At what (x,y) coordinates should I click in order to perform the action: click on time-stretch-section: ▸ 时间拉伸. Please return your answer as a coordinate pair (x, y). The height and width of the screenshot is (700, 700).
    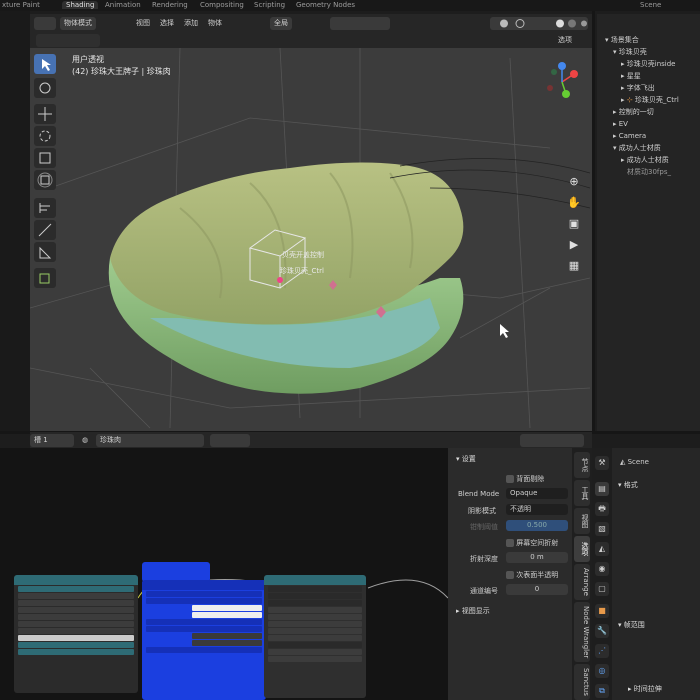
    Looking at the image, I should click on (645, 689).